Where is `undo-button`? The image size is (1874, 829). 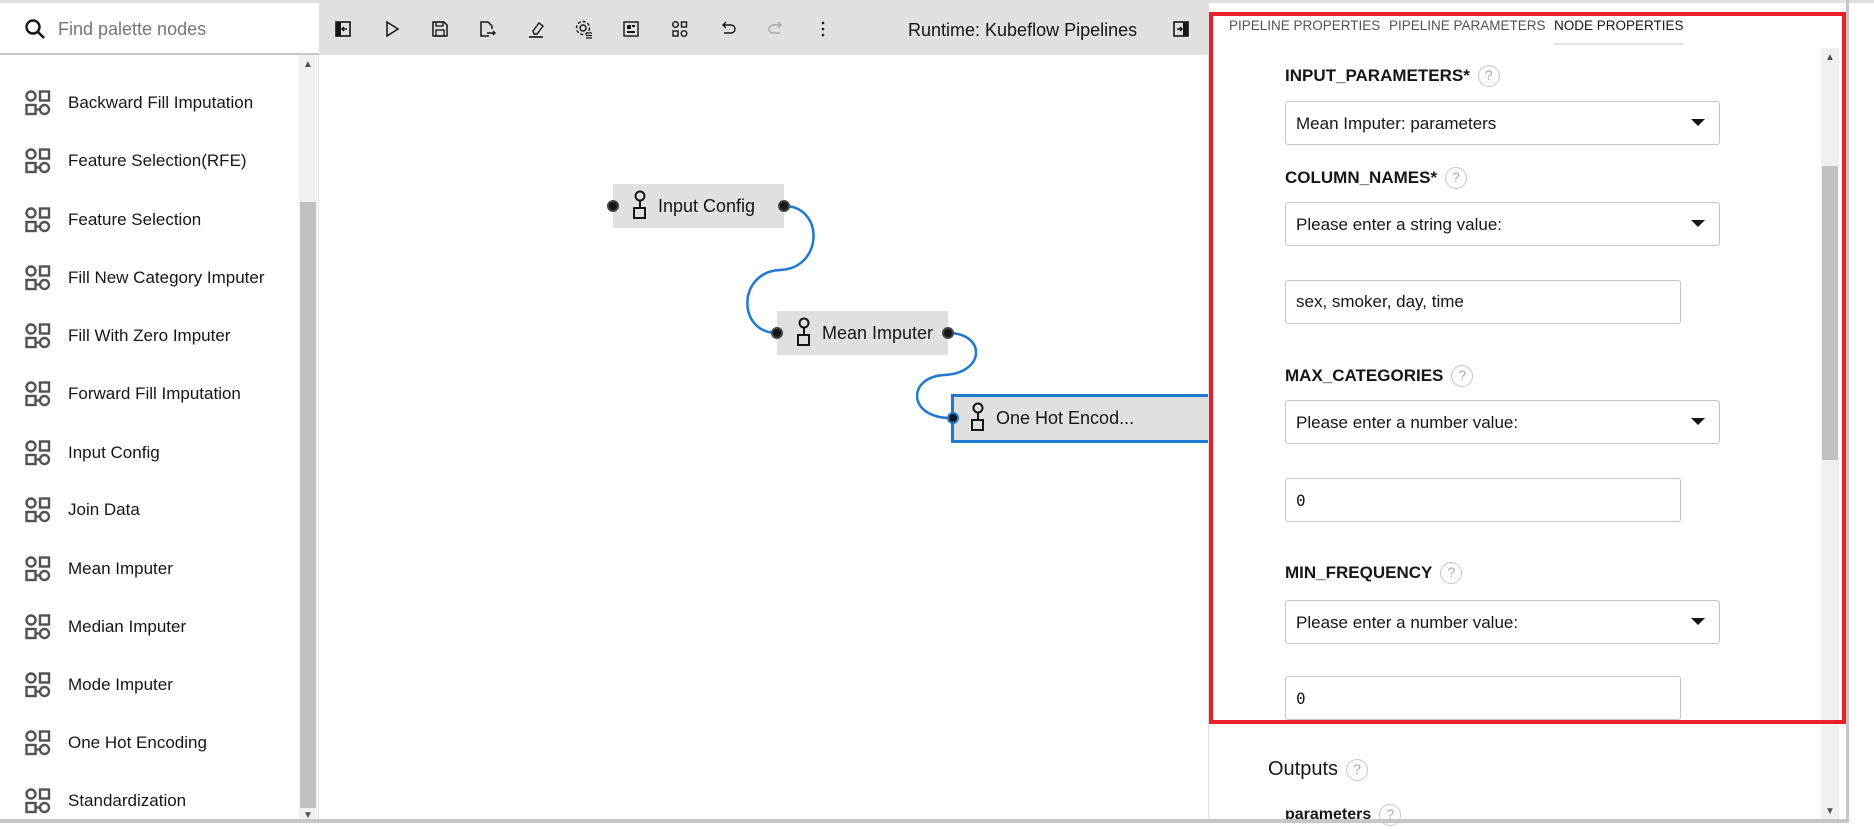 undo-button is located at coordinates (728, 29).